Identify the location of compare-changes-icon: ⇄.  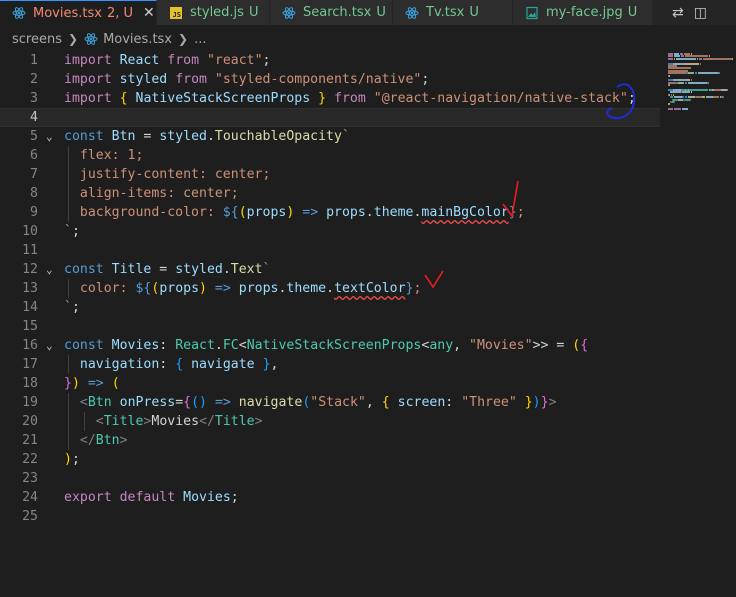
(678, 13).